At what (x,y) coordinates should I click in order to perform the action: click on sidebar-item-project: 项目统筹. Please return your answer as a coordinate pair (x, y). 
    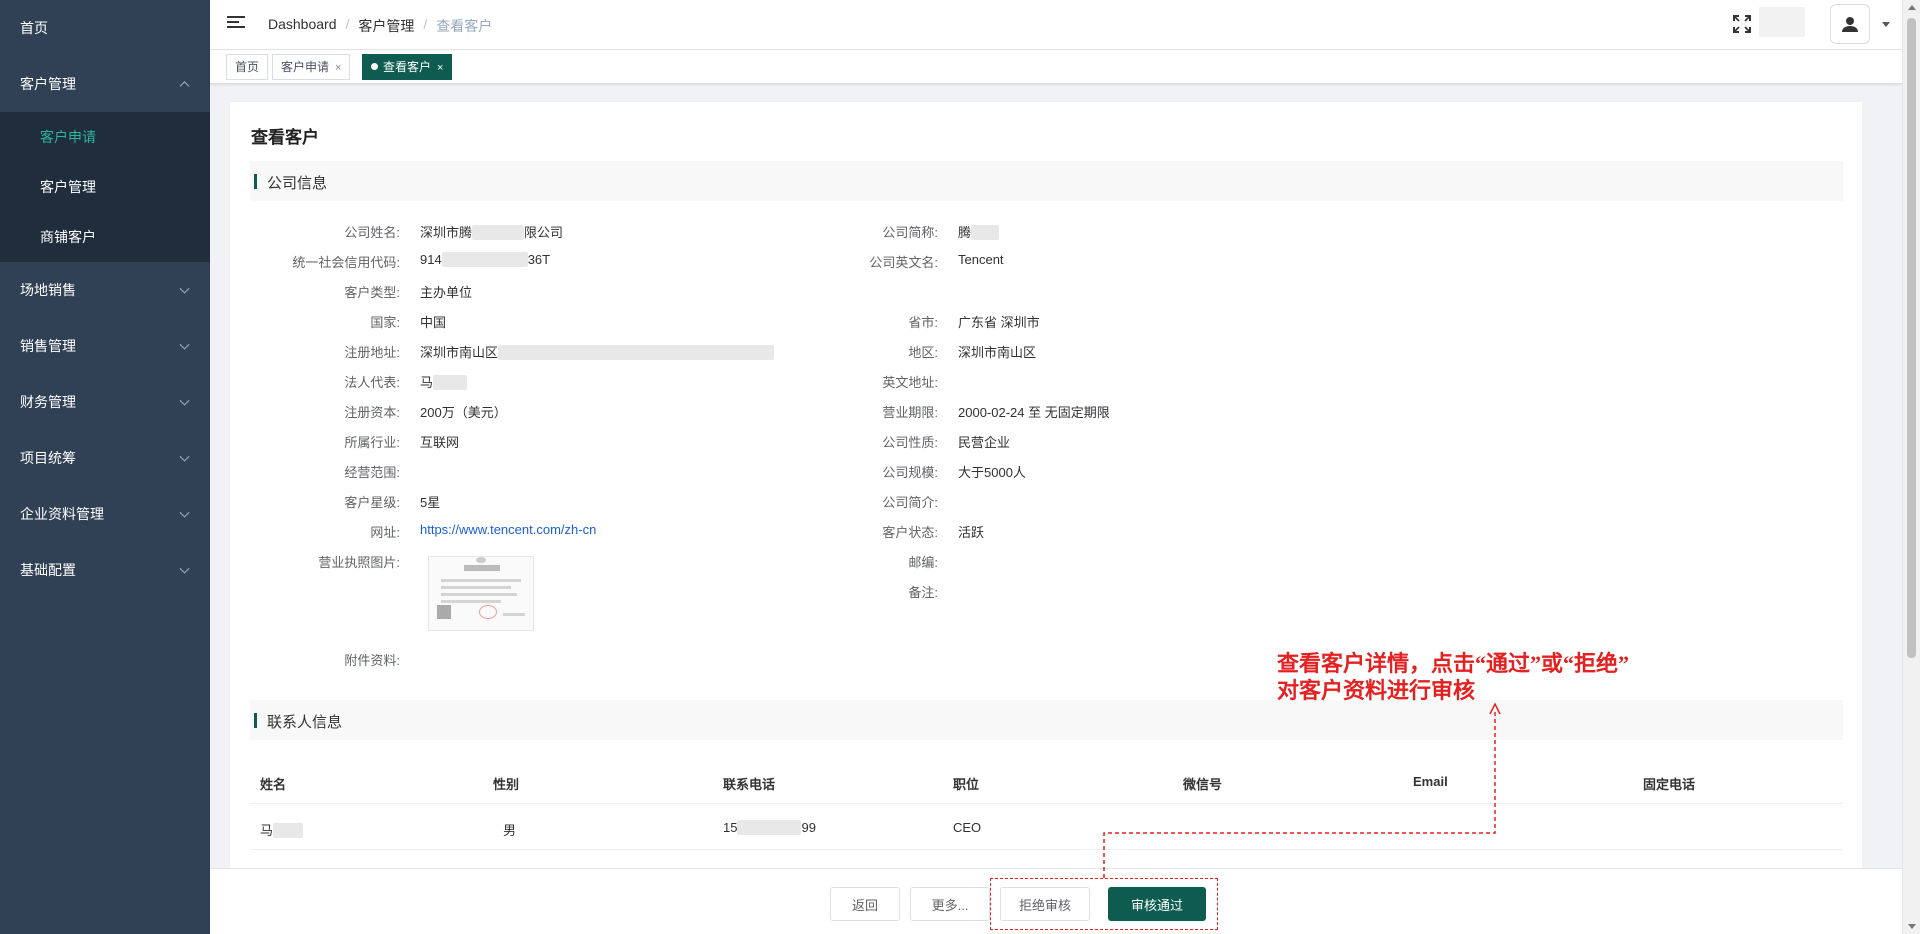
    Looking at the image, I should click on (105, 458).